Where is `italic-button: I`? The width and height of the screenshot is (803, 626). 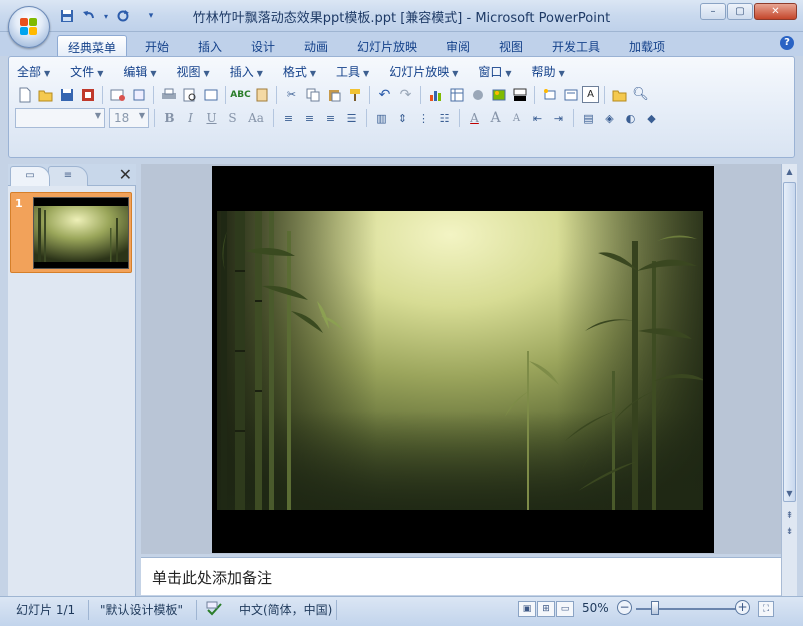 italic-button: I is located at coordinates (190, 118).